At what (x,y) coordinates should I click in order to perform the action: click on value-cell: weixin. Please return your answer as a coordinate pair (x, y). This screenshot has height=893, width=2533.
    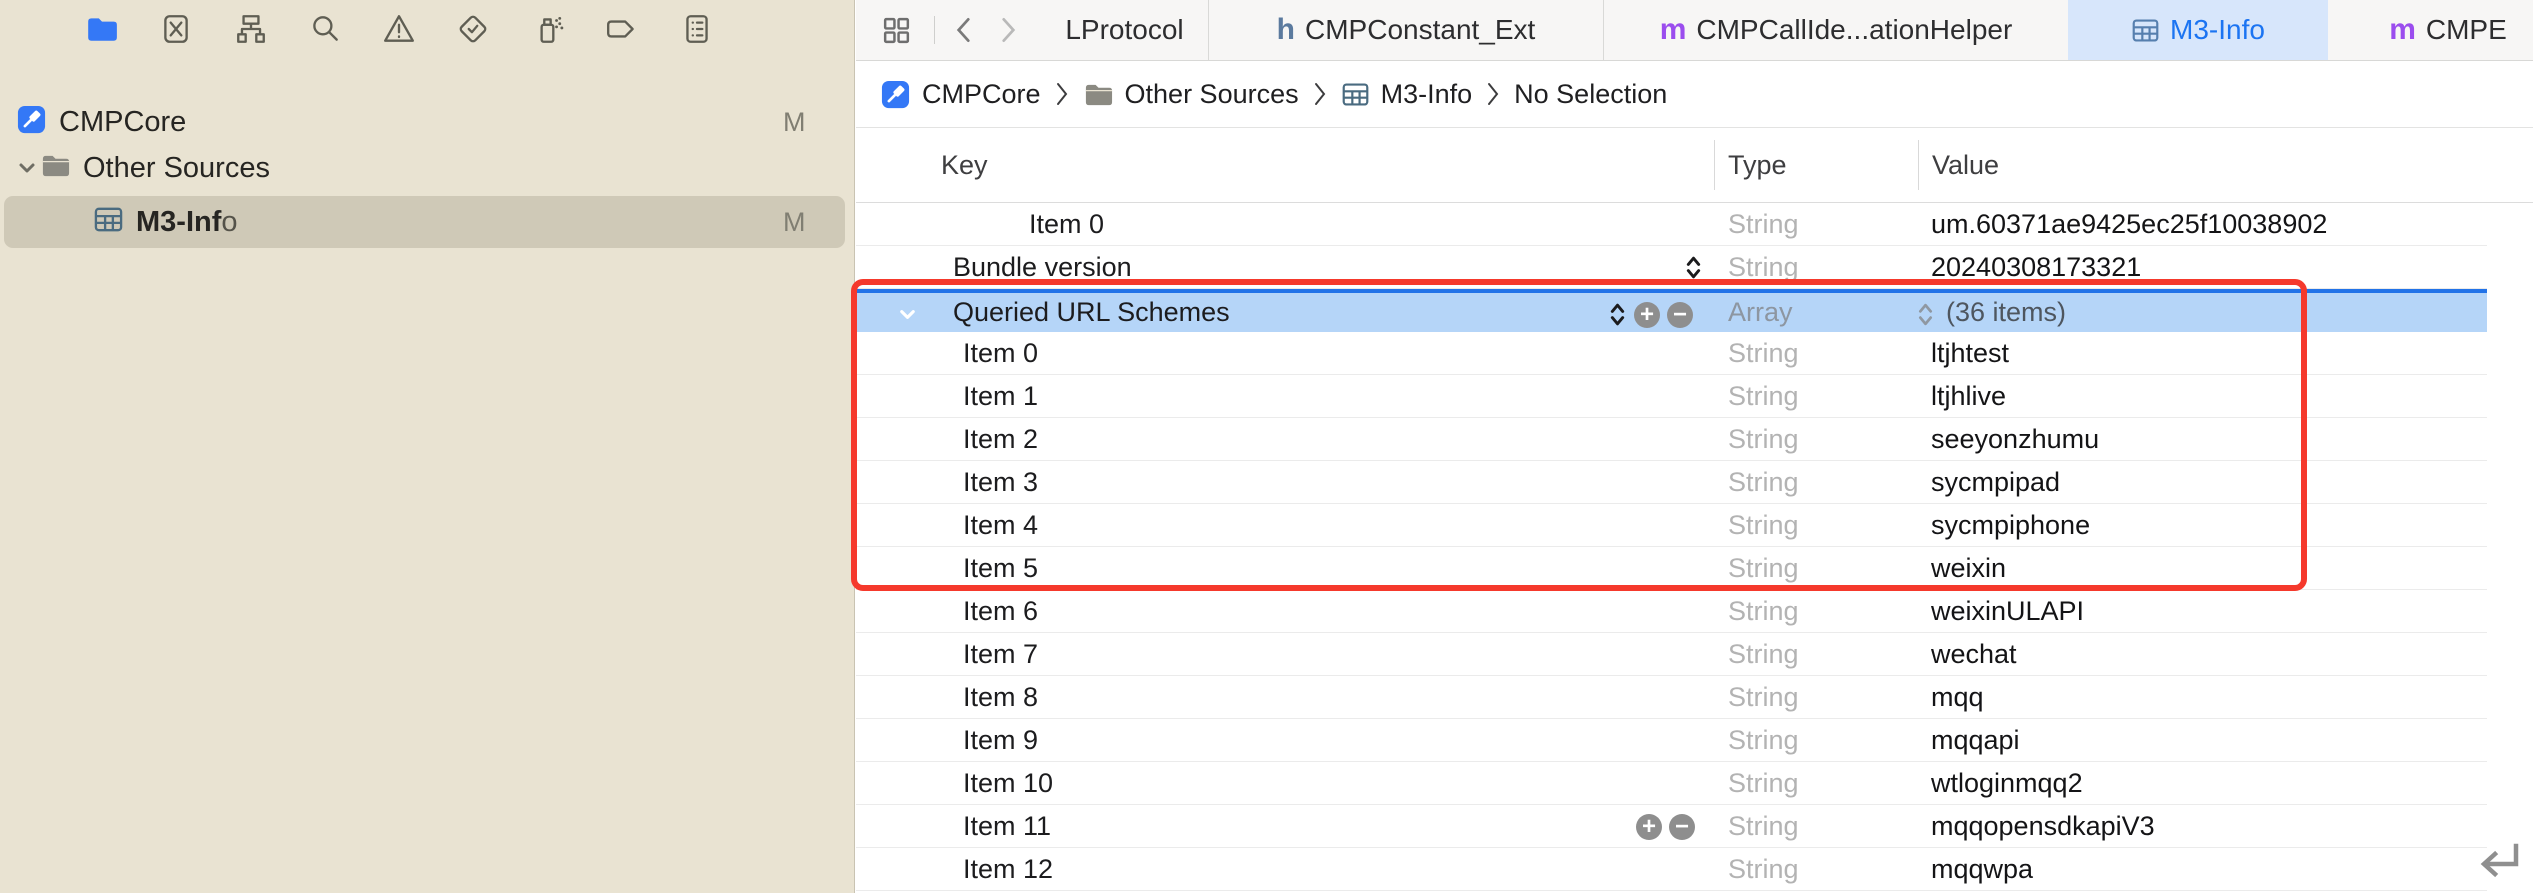
    Looking at the image, I should click on (1968, 568).